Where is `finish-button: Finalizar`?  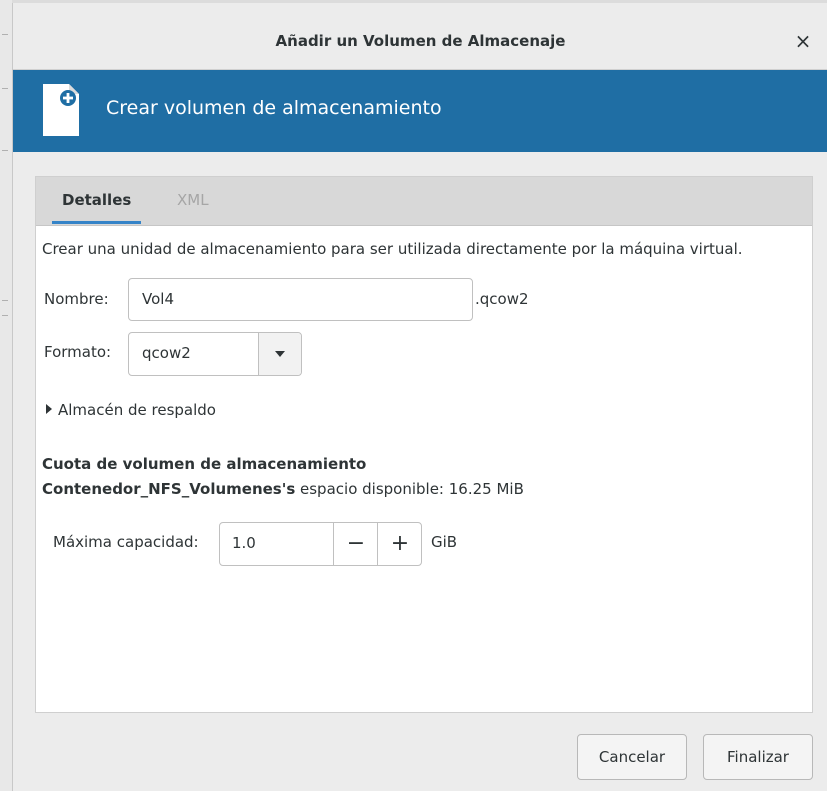 finish-button: Finalizar is located at coordinates (758, 757).